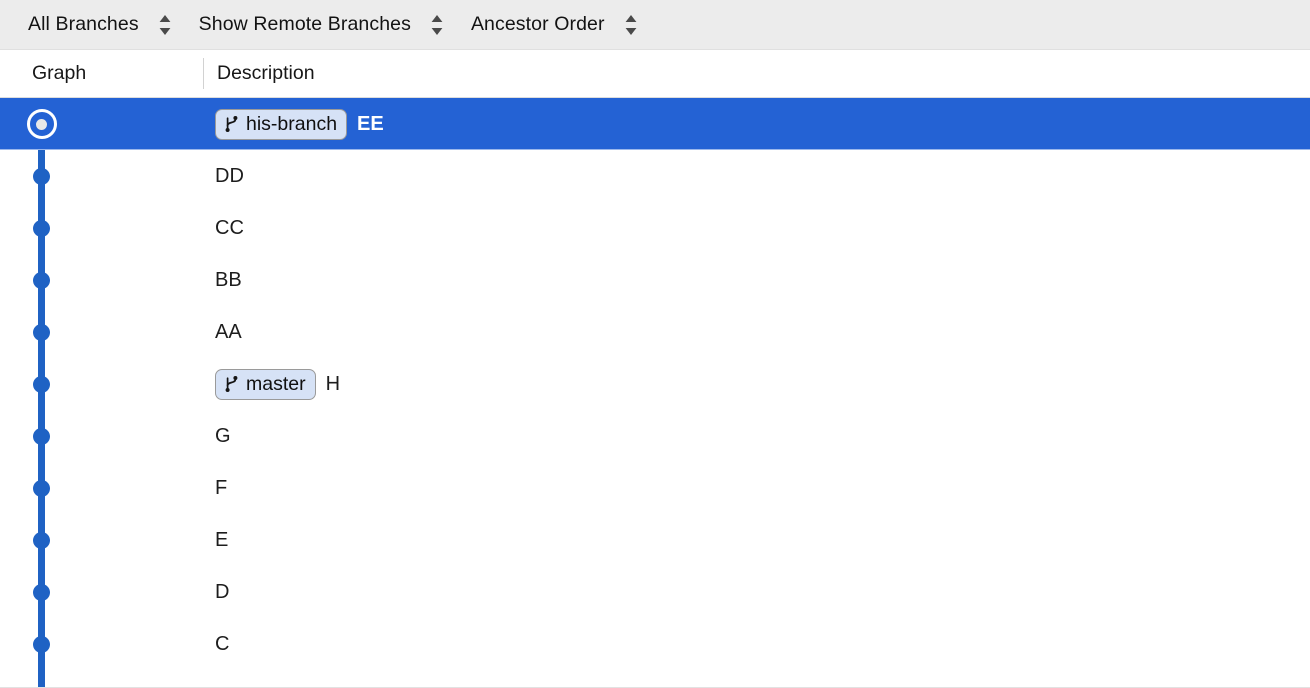 This screenshot has height=688, width=1310. I want to click on commit-description-text: CC, so click(229, 227).